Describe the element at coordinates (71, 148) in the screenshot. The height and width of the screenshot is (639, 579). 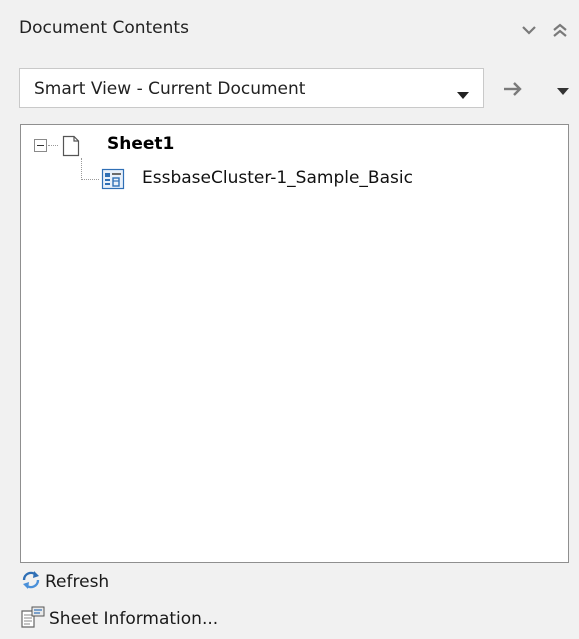
I see `sheet-document-icon` at that location.